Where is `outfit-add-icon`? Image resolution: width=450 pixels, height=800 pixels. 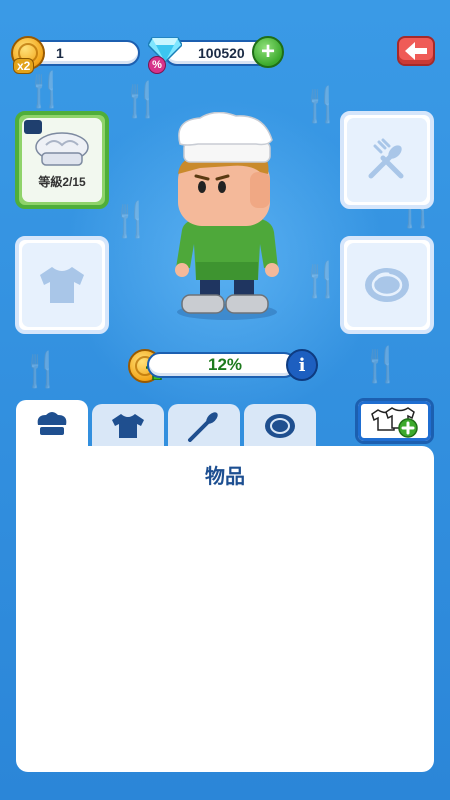
outfit-add-icon is located at coordinates (394, 422).